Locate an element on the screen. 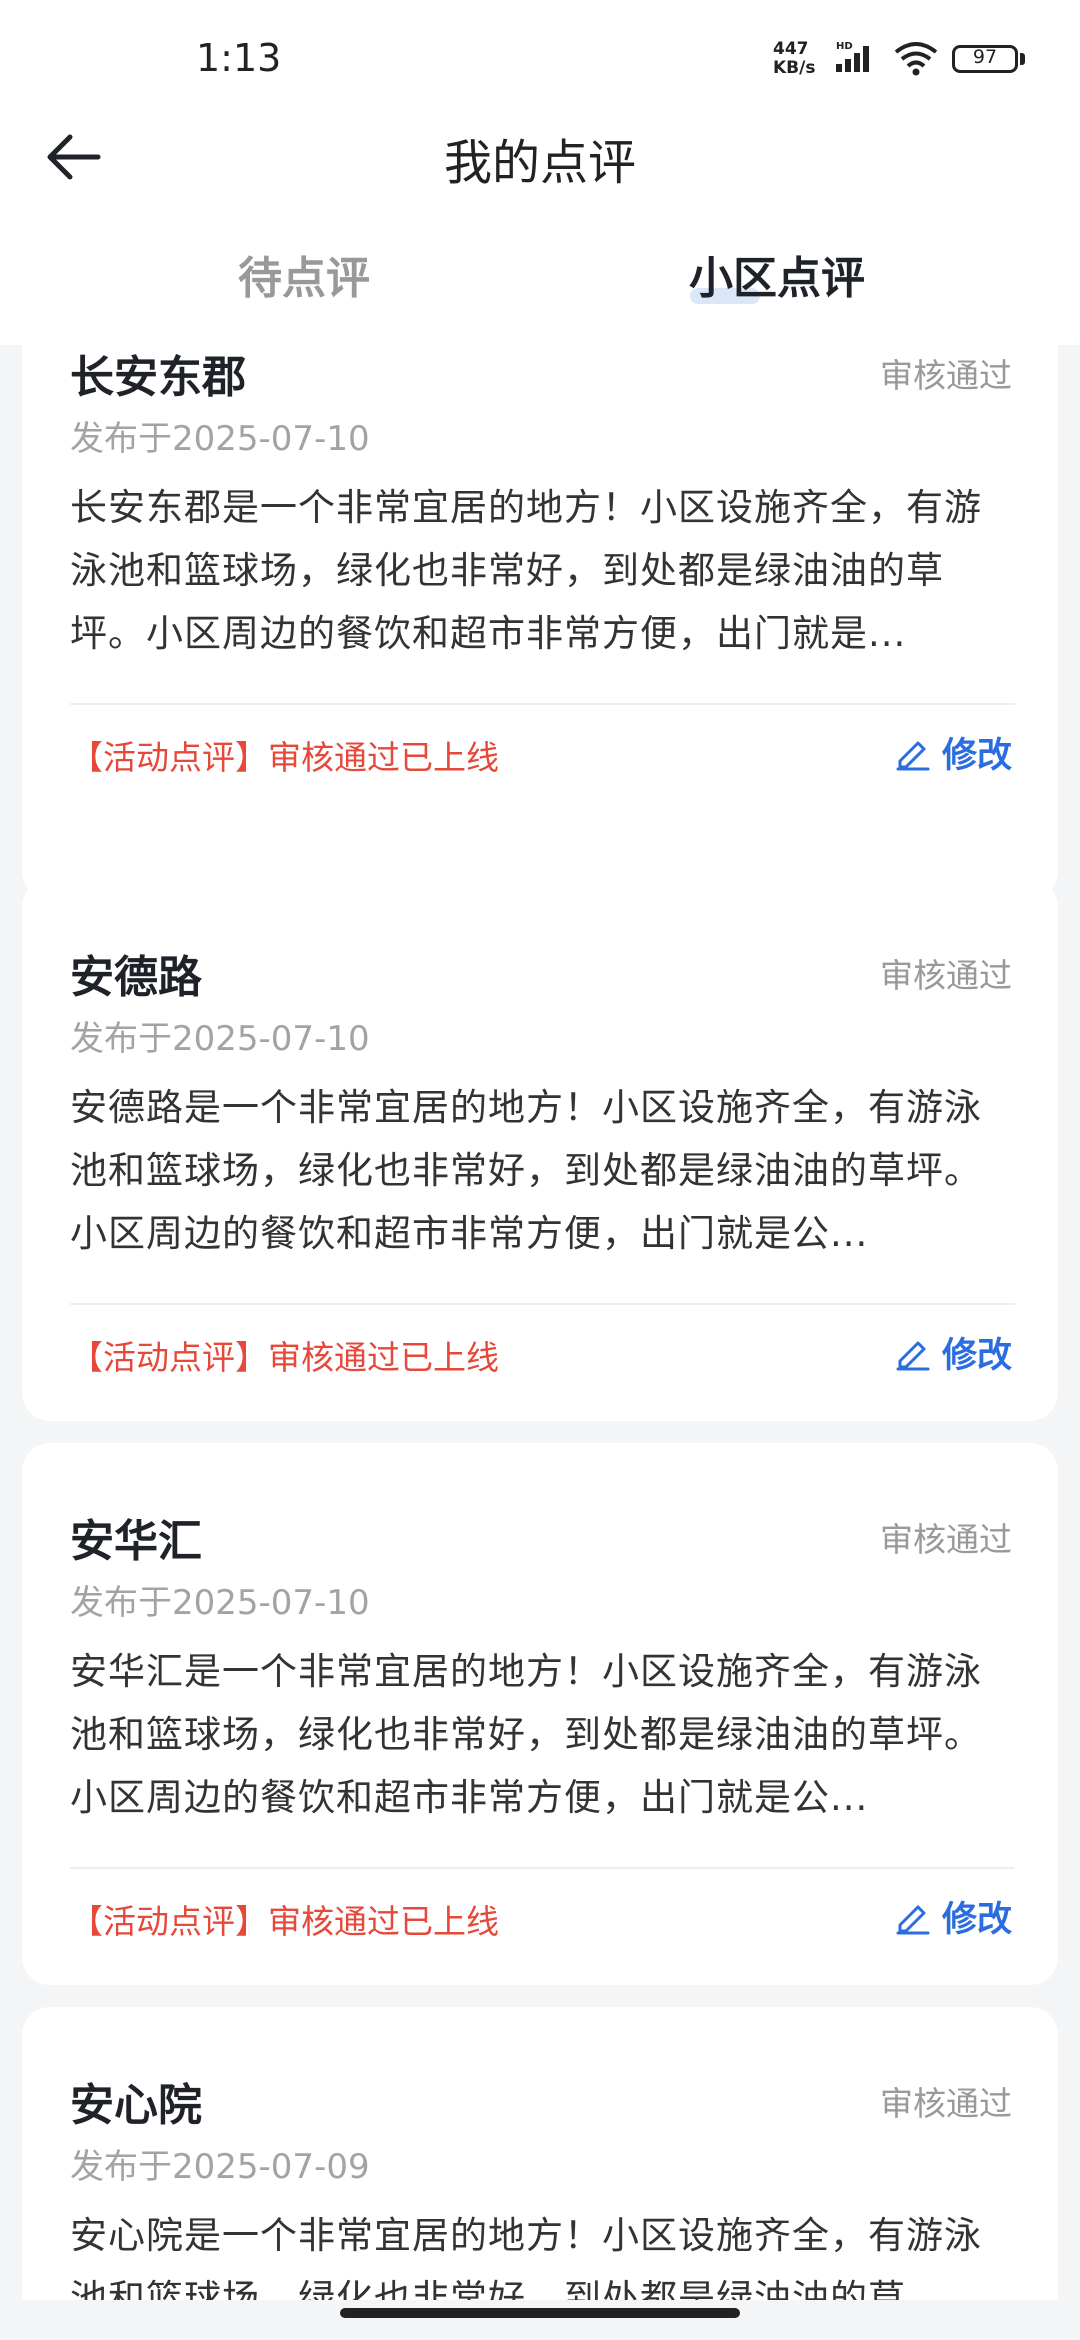 This screenshot has height=2340, width=1080. network-badge: HD is located at coordinates (844, 46).